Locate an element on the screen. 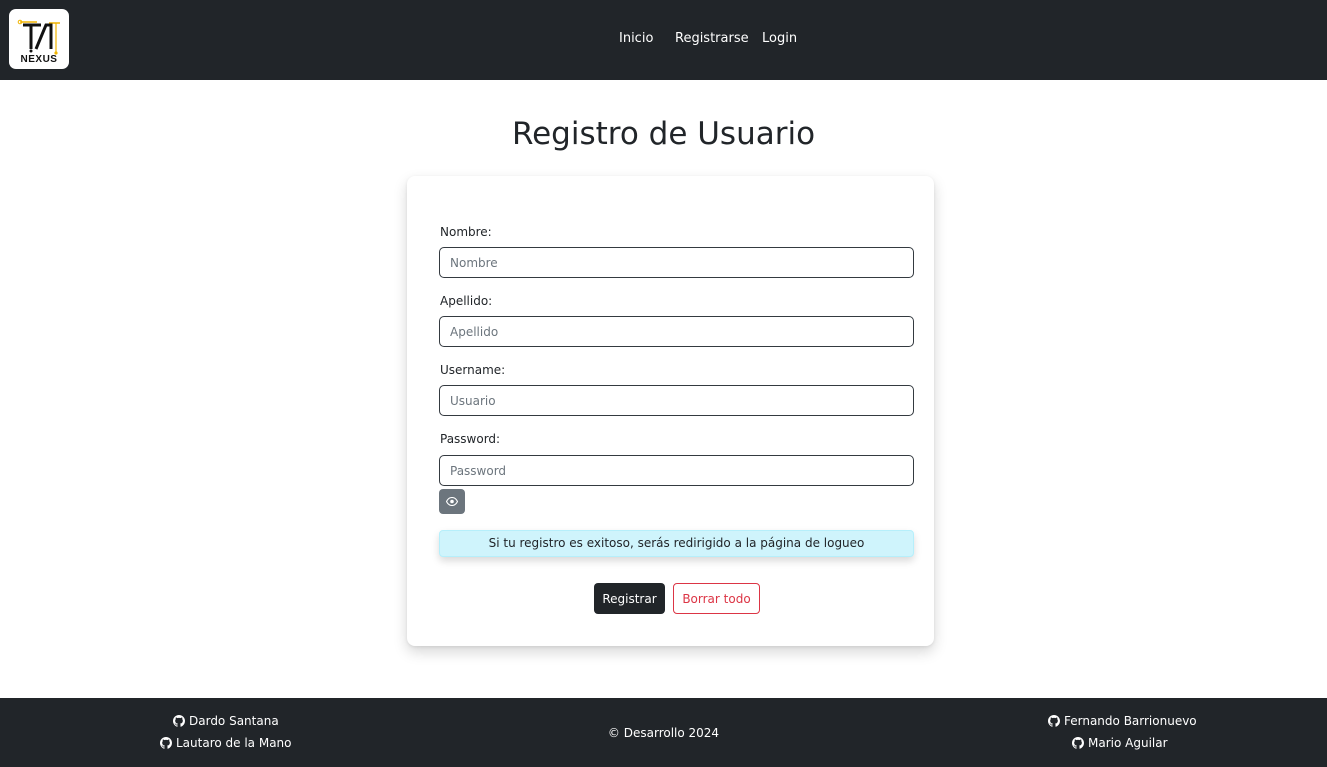 This screenshot has height=767, width=1327. apellido-label: Apellido: is located at coordinates (466, 301).